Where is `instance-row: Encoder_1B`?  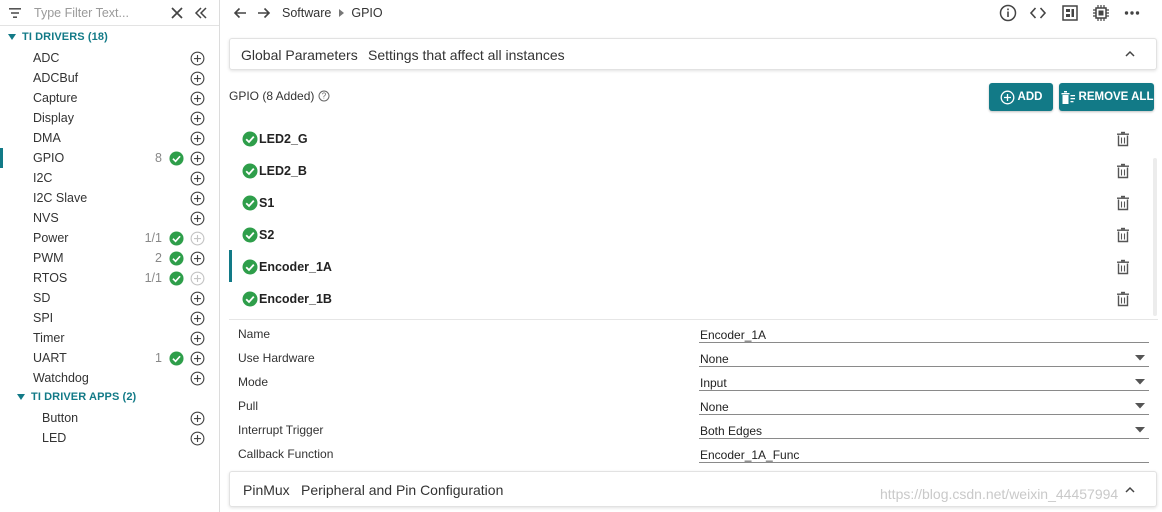
instance-row: Encoder_1B is located at coordinates (693, 298).